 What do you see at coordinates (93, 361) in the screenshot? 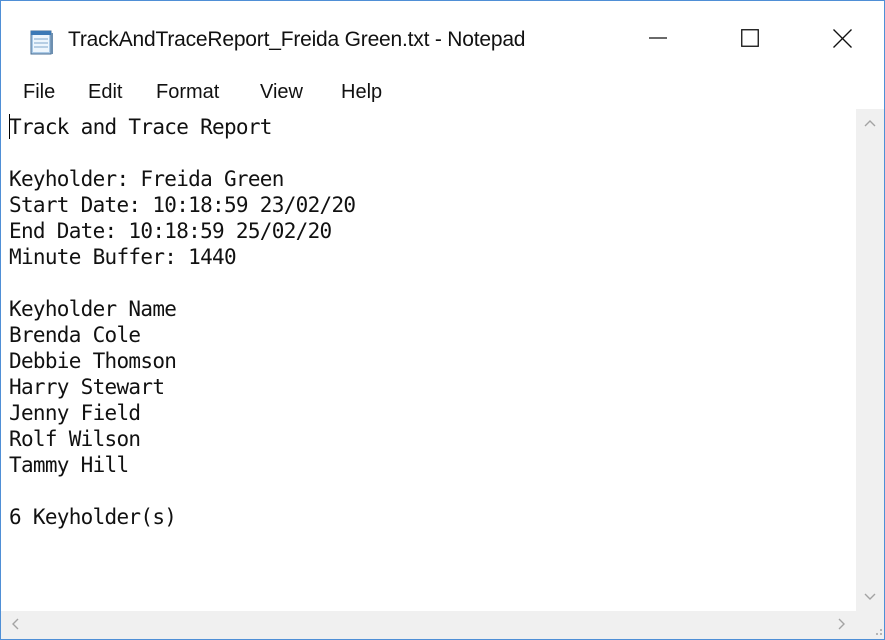
I see `doc-line: Debbie Thomson` at bounding box center [93, 361].